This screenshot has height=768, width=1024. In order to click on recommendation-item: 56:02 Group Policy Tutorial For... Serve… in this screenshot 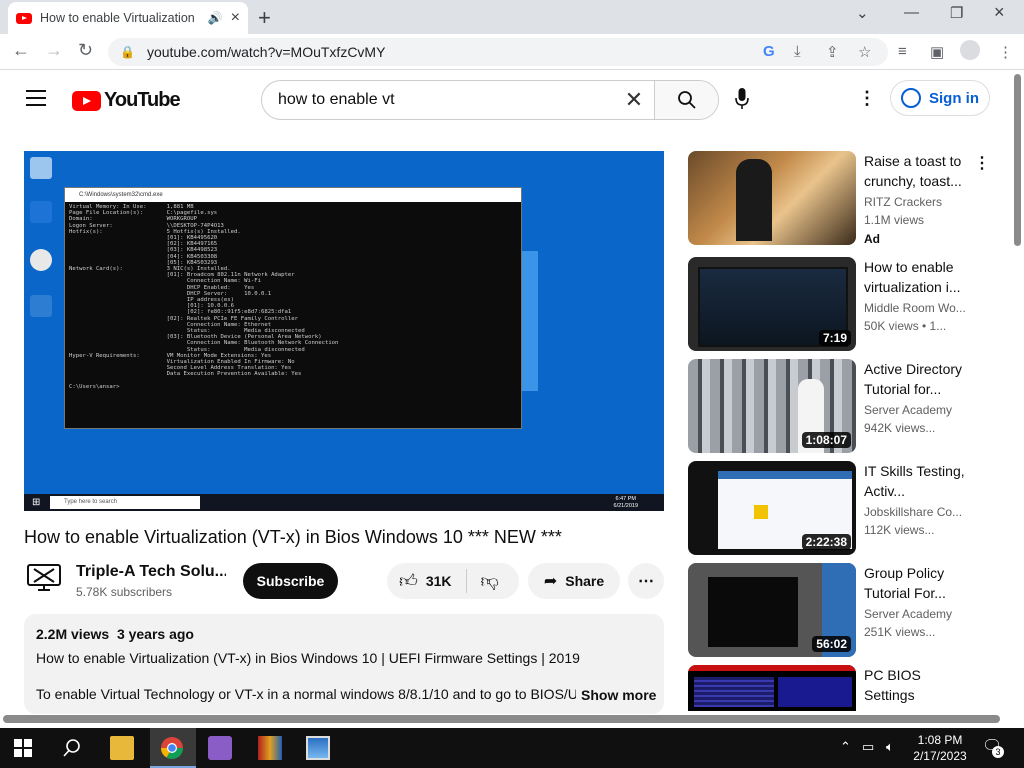, I will do `click(843, 611)`.